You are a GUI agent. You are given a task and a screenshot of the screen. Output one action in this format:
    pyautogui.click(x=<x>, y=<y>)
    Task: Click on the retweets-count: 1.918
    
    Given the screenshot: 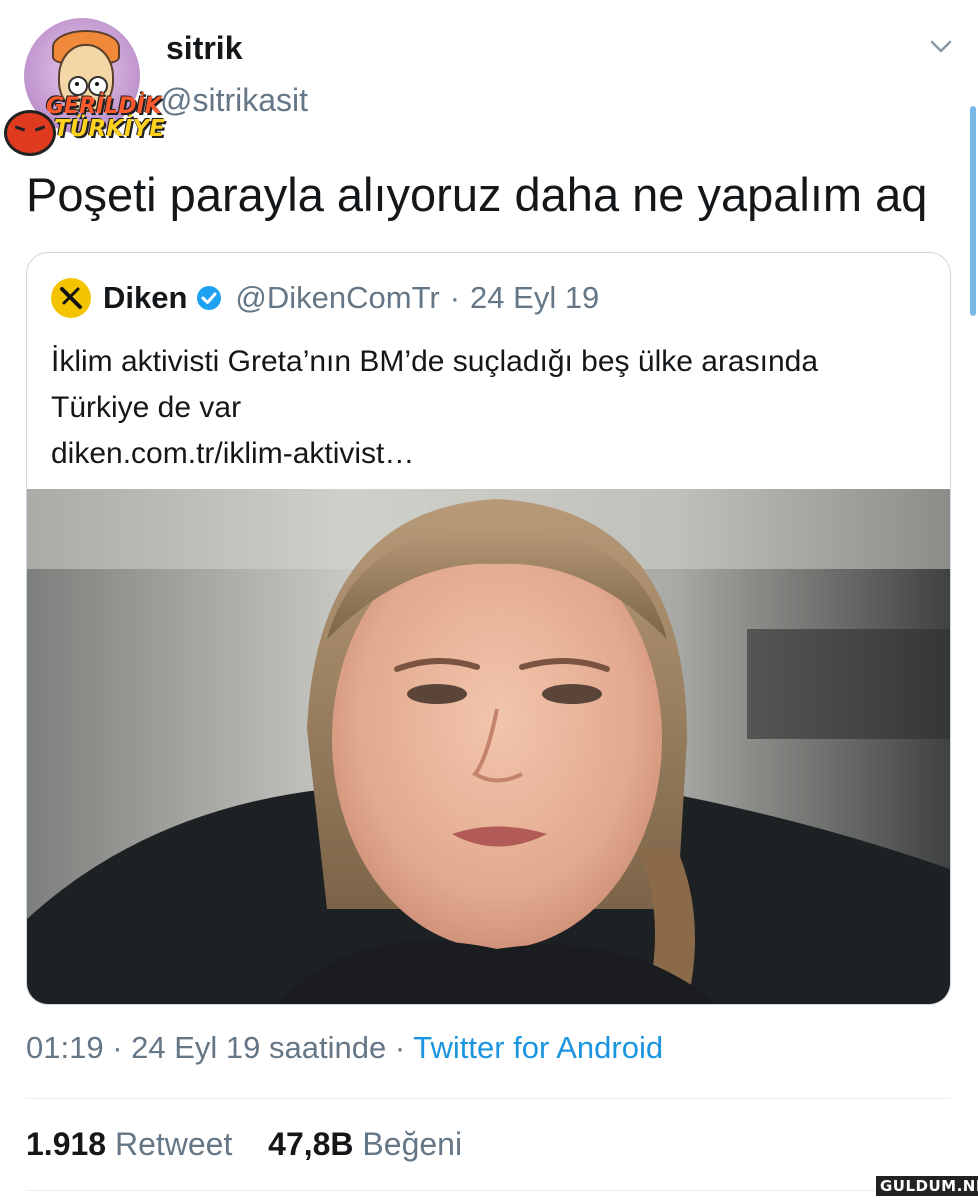 What is the action you would take?
    pyautogui.click(x=66, y=1144)
    